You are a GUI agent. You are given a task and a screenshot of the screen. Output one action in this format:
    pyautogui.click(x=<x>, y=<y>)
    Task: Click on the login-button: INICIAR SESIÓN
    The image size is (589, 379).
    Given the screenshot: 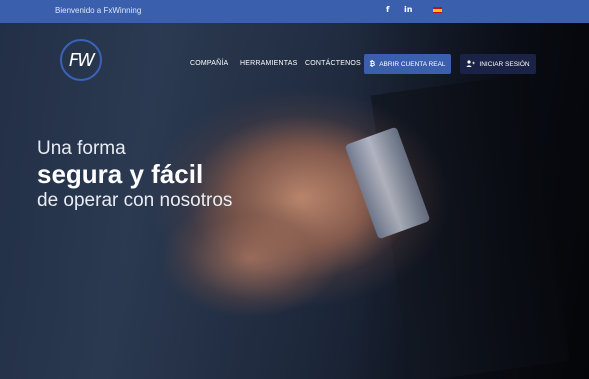 What is the action you would take?
    pyautogui.click(x=498, y=64)
    